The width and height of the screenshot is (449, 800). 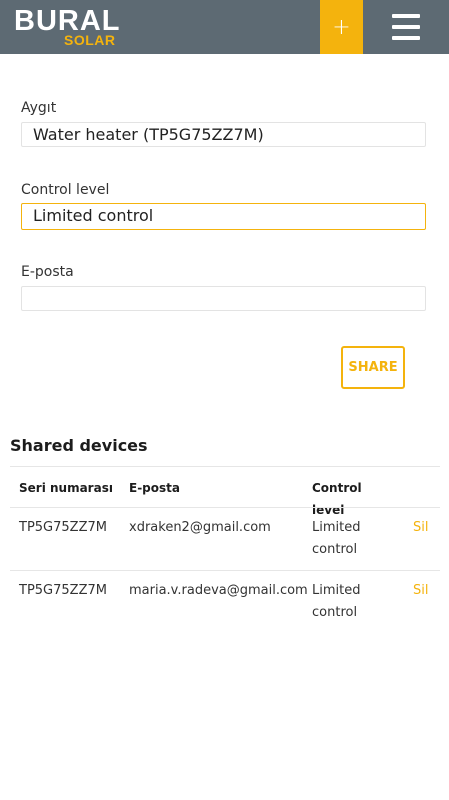 What do you see at coordinates (223, 216) in the screenshot?
I see `control-level-select: Limited control` at bounding box center [223, 216].